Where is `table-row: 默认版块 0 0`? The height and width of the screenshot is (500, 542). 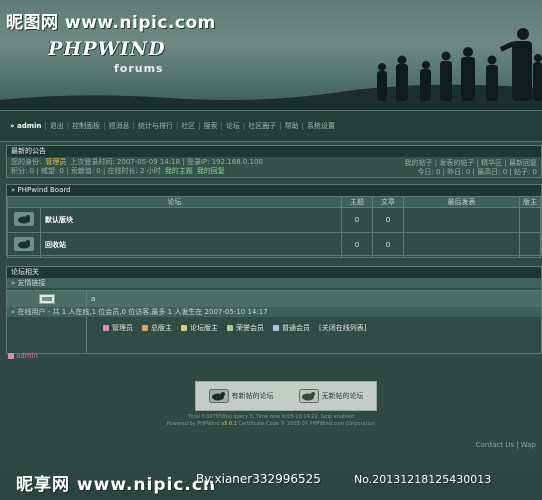 table-row: 默认版块 0 0 is located at coordinates (274, 220).